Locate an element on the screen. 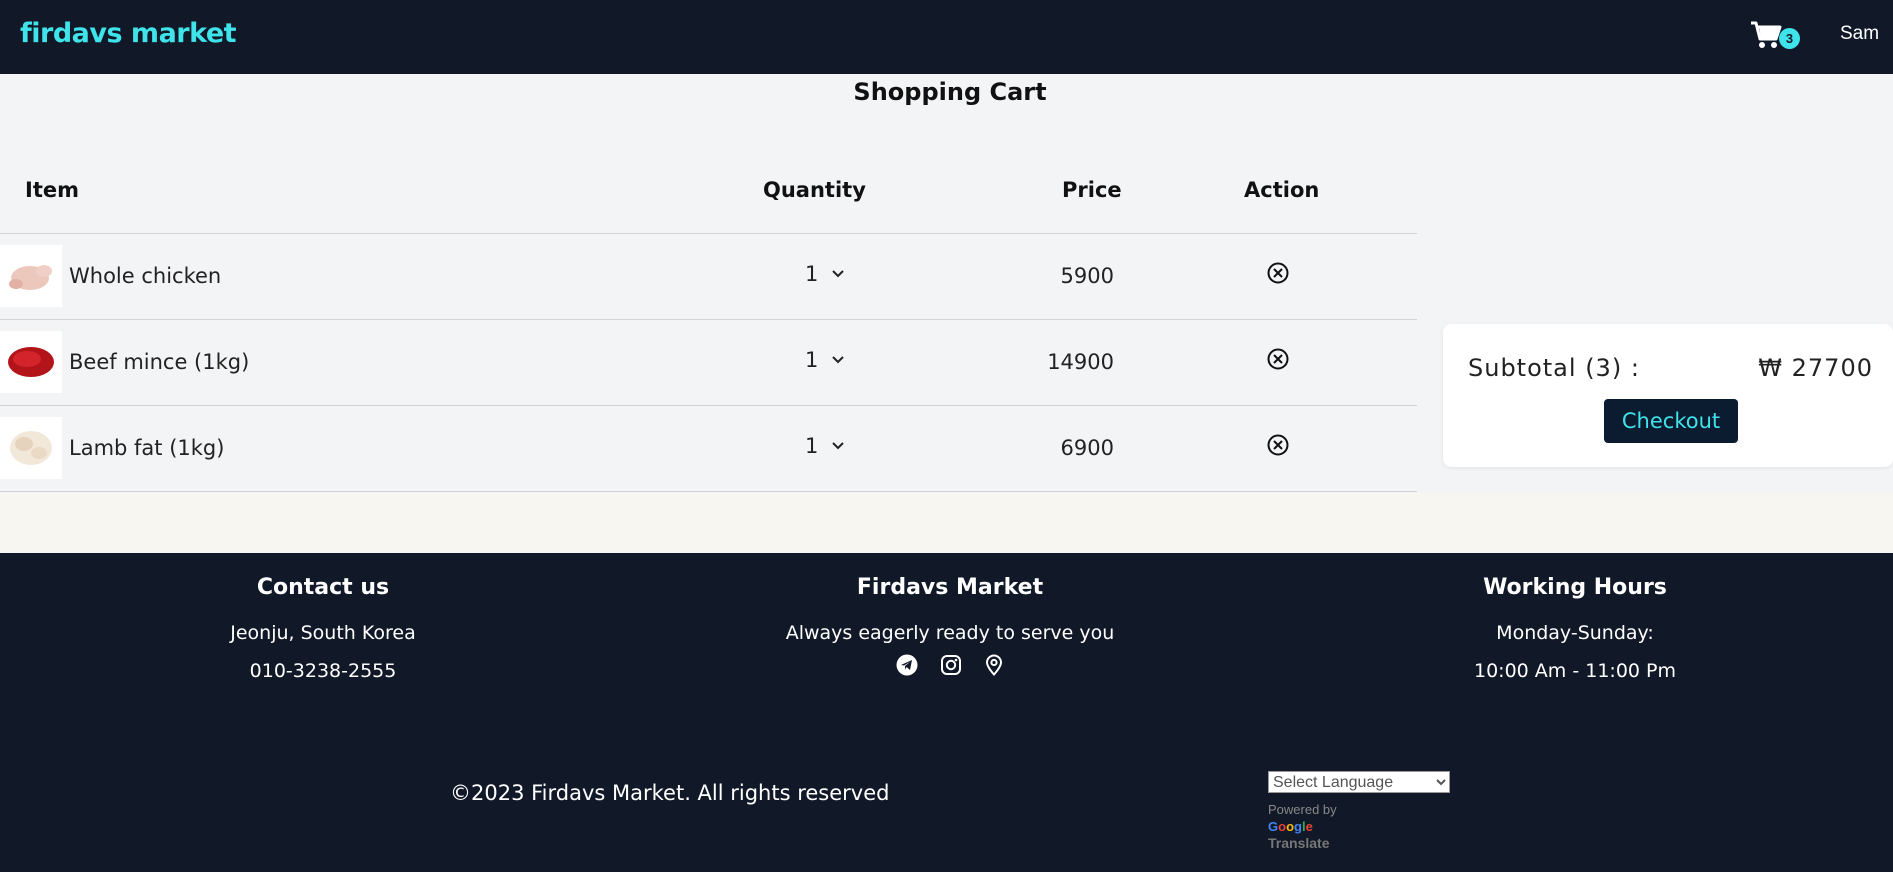  social-links is located at coordinates (950, 665).